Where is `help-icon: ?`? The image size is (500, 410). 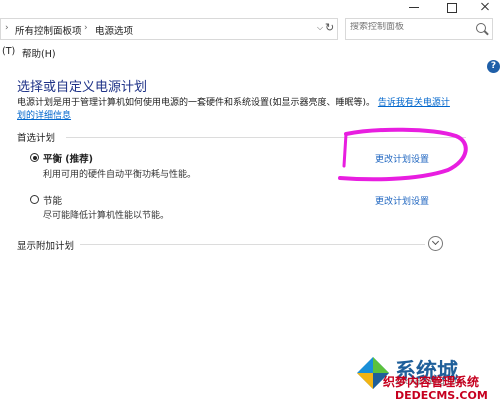
help-icon: ? is located at coordinates (493, 66).